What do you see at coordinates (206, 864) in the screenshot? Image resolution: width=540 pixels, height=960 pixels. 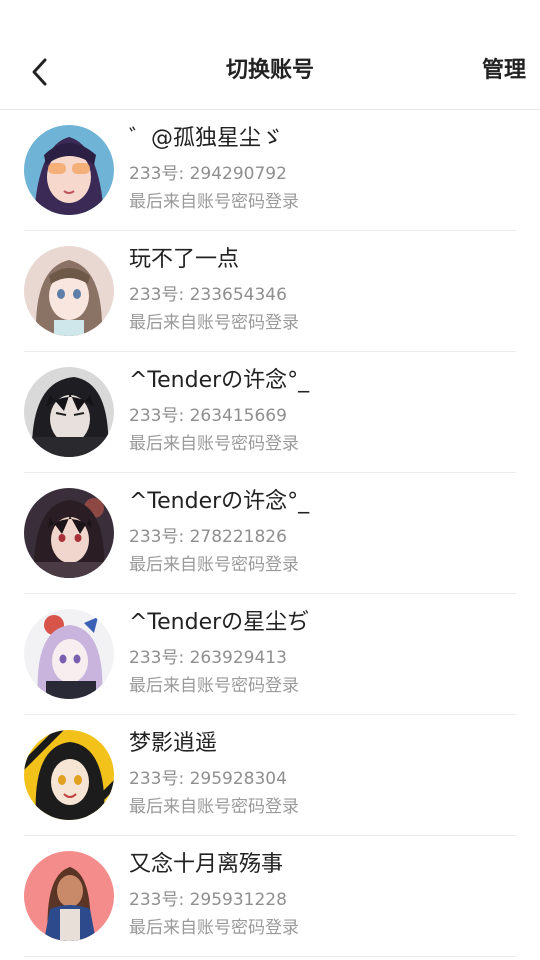 I see `account-name: 又念十月离殇事` at bounding box center [206, 864].